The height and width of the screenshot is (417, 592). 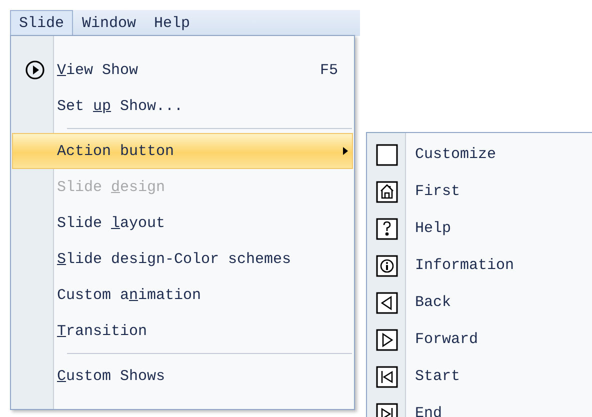 What do you see at coordinates (387, 155) in the screenshot?
I see `blank-action-icon` at bounding box center [387, 155].